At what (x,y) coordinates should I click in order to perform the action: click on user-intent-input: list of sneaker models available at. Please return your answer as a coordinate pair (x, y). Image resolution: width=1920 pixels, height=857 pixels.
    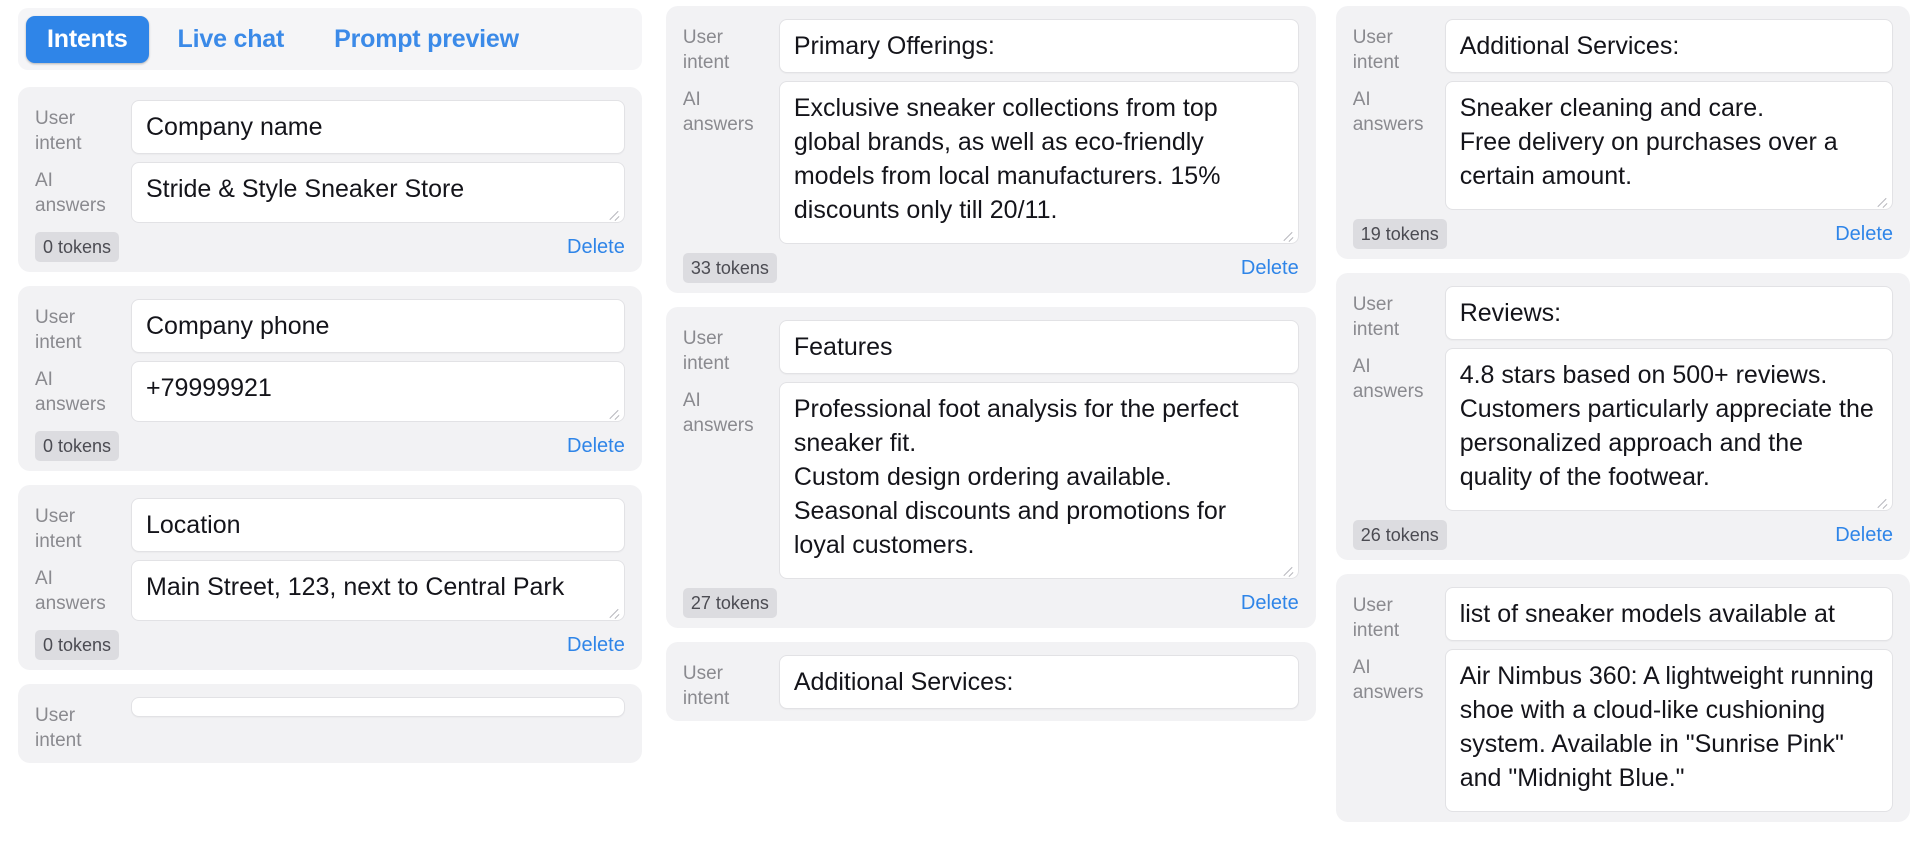
    Looking at the image, I should click on (1668, 614).